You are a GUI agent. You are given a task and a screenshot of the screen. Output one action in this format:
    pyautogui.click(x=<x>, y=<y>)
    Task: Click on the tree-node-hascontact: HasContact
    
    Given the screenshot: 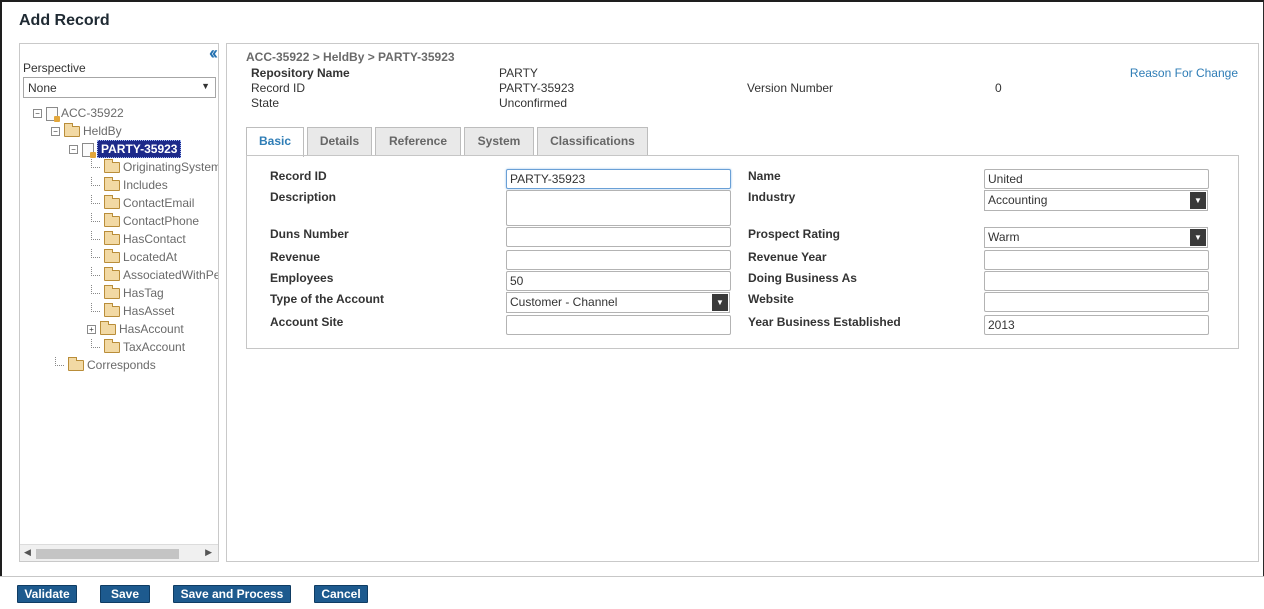 What is the action you would take?
    pyautogui.click(x=138, y=239)
    